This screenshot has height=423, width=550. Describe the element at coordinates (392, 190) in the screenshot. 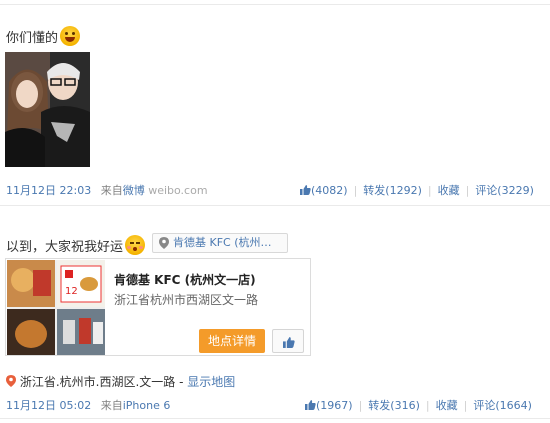

I see `repost-button: 转发(1292)` at that location.